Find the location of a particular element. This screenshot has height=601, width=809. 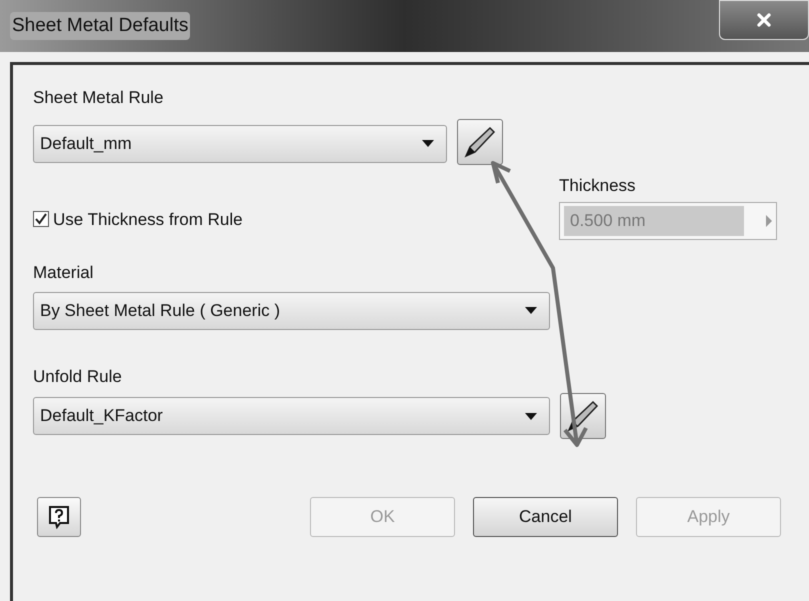

help-button is located at coordinates (59, 517).